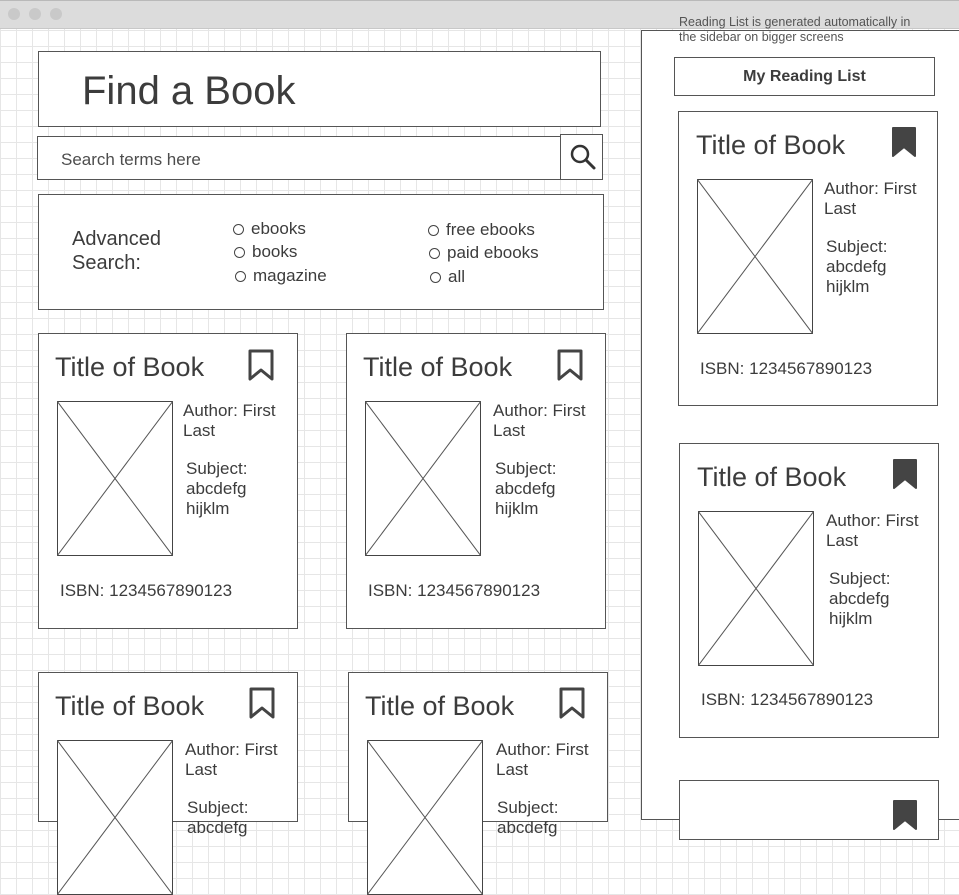  I want to click on radio-magazine: magazine, so click(281, 276).